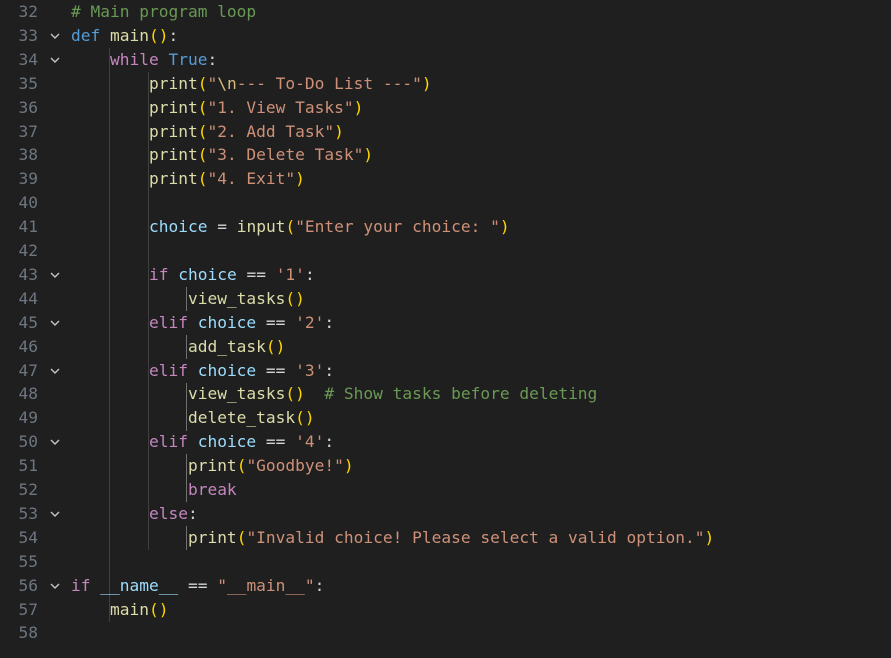  What do you see at coordinates (163, 12) in the screenshot?
I see `code-text: # Main program loop` at bounding box center [163, 12].